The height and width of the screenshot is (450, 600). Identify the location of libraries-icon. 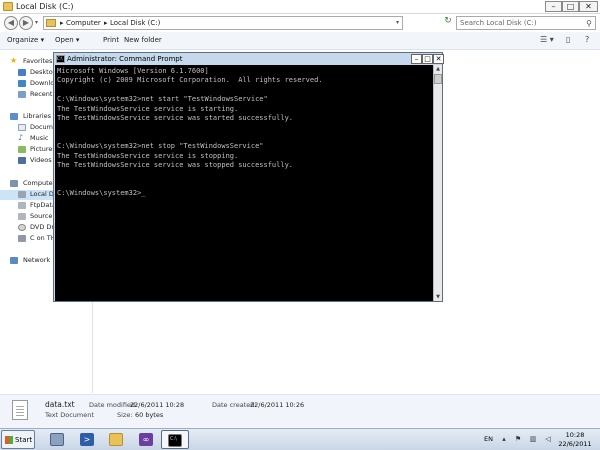
(14, 116).